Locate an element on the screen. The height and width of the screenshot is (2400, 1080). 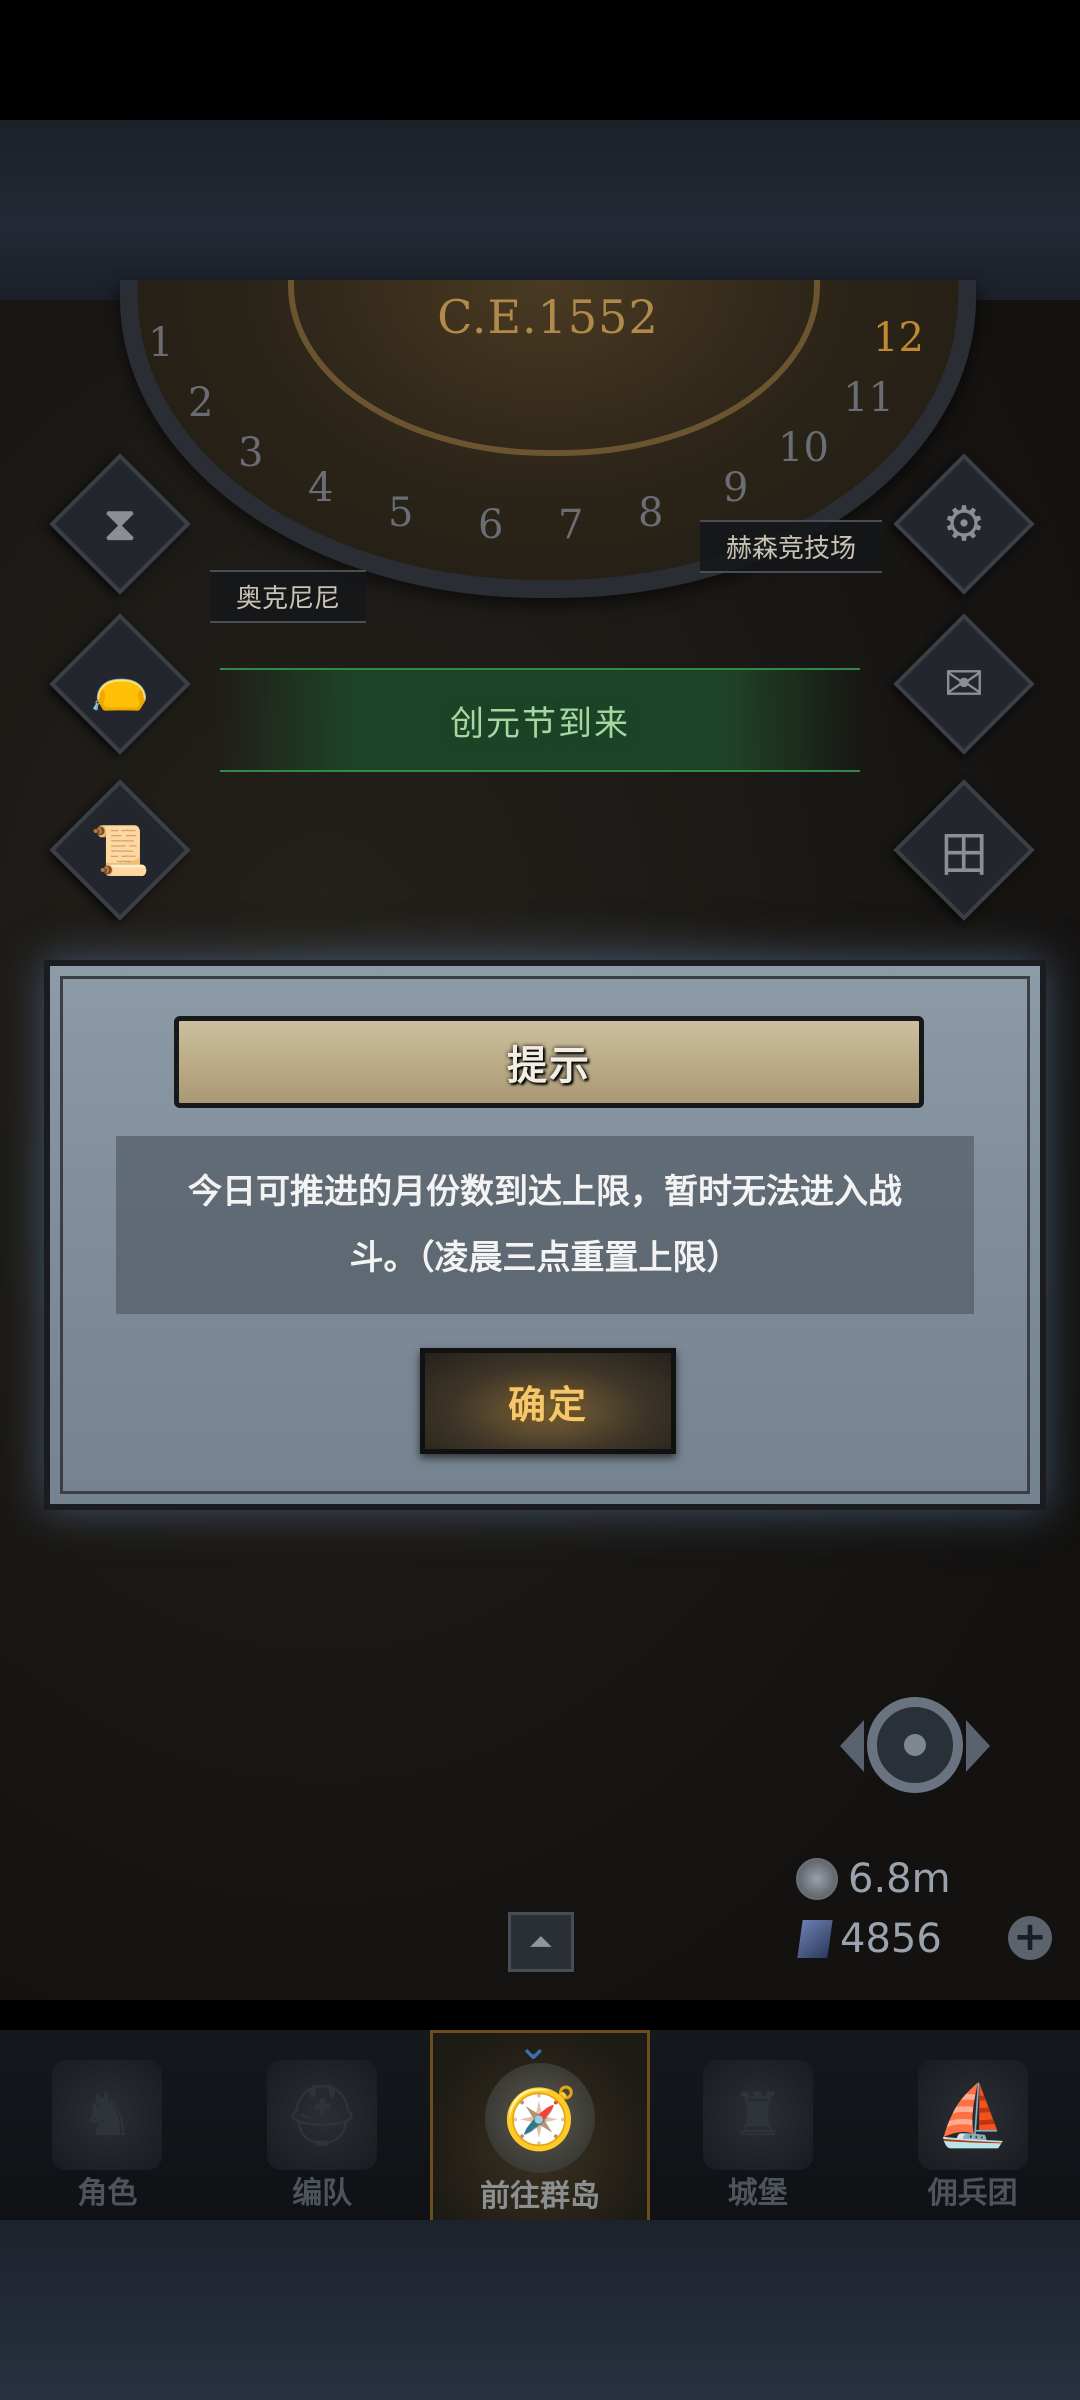
year-label: C.E.1552 is located at coordinates (548, 317).